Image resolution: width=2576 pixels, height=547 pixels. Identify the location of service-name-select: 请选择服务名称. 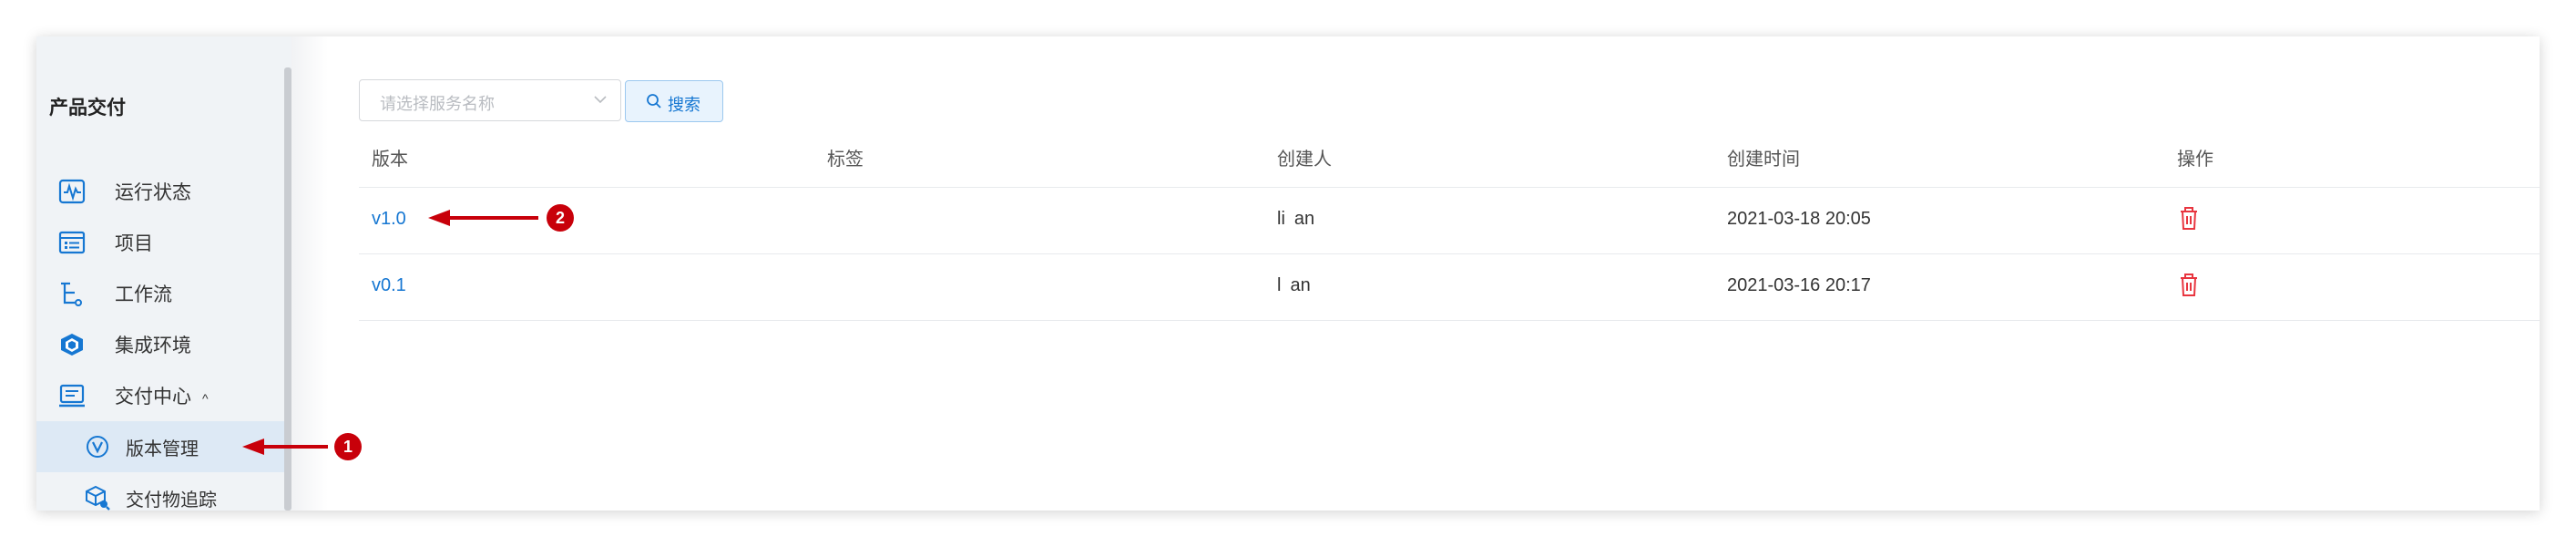
(490, 100).